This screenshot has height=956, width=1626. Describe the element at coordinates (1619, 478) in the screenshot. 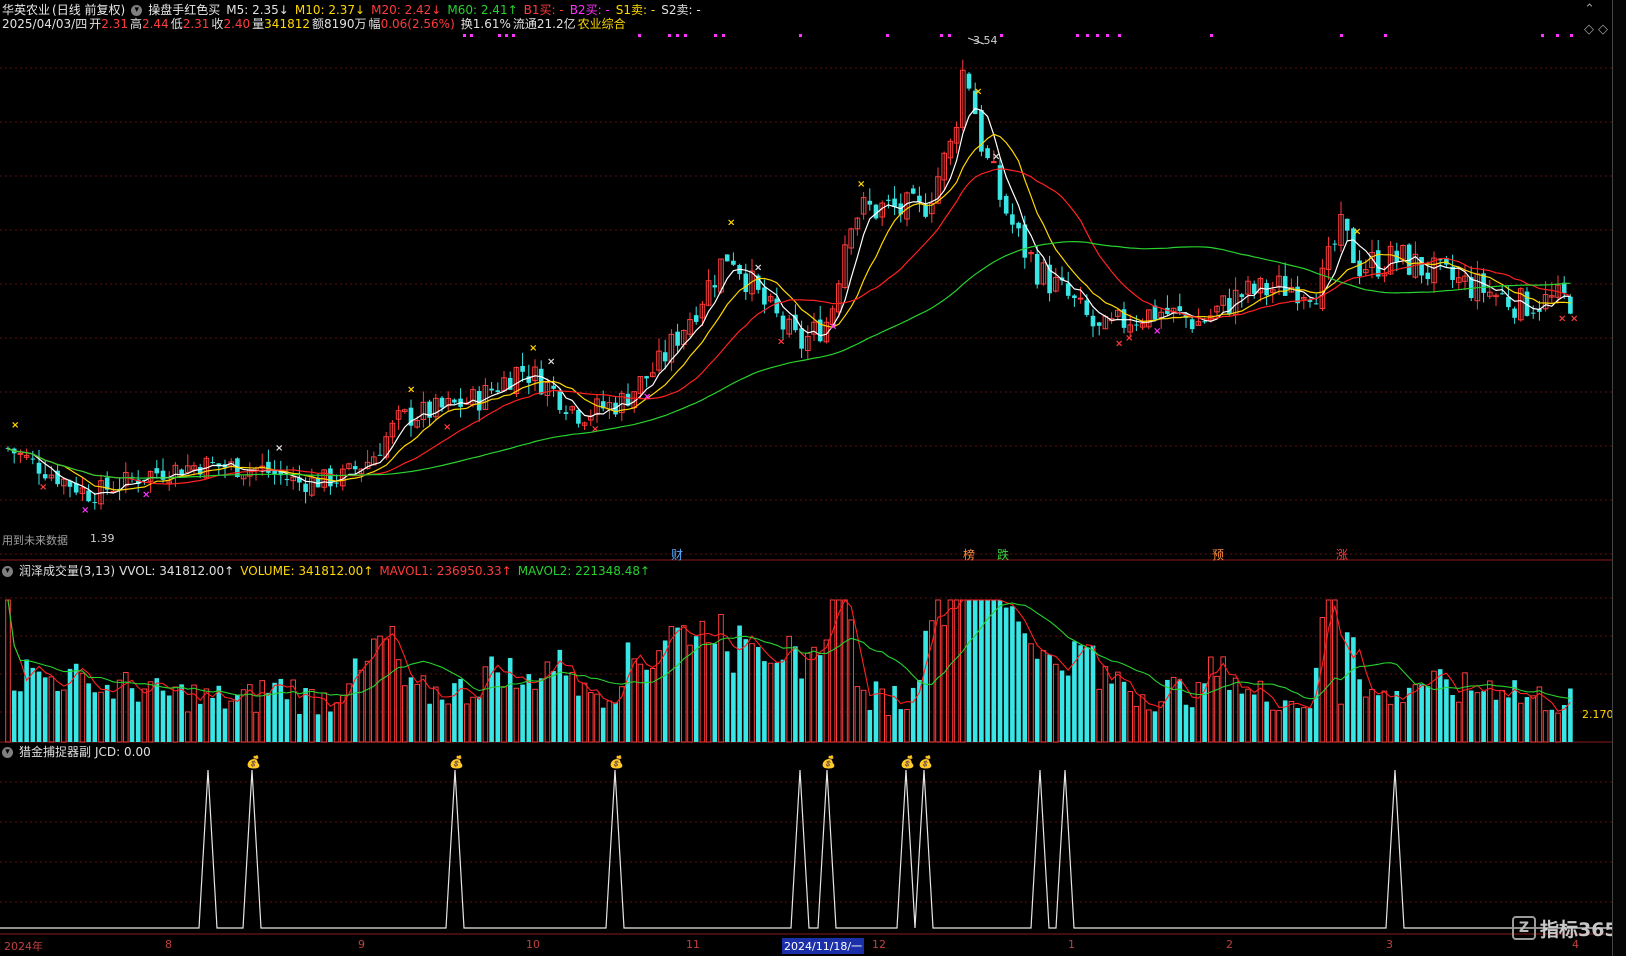

I see `right-scrollbar` at that location.